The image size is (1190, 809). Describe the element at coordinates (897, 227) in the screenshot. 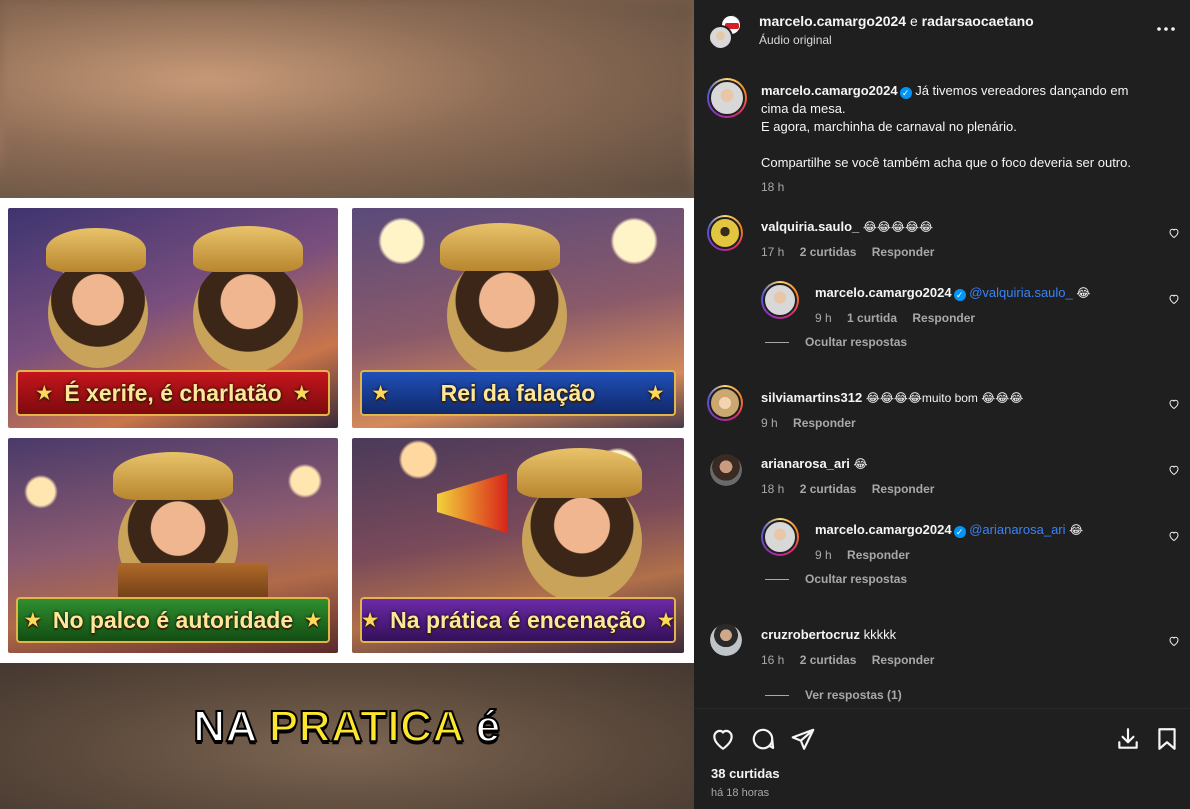

I see `comment-text: 😂😂😂😂😂` at that location.